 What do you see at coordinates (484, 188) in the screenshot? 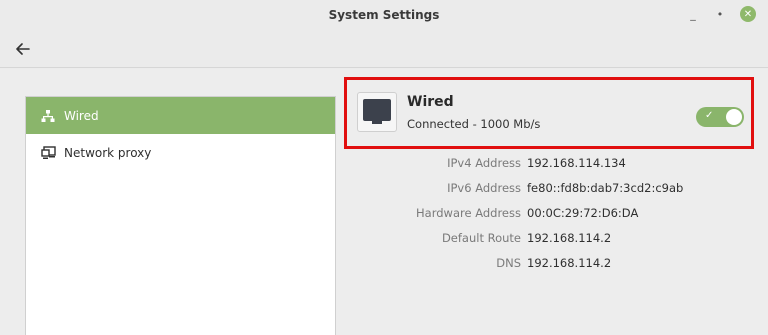
I see `detail-label: IPv6 Address` at bounding box center [484, 188].